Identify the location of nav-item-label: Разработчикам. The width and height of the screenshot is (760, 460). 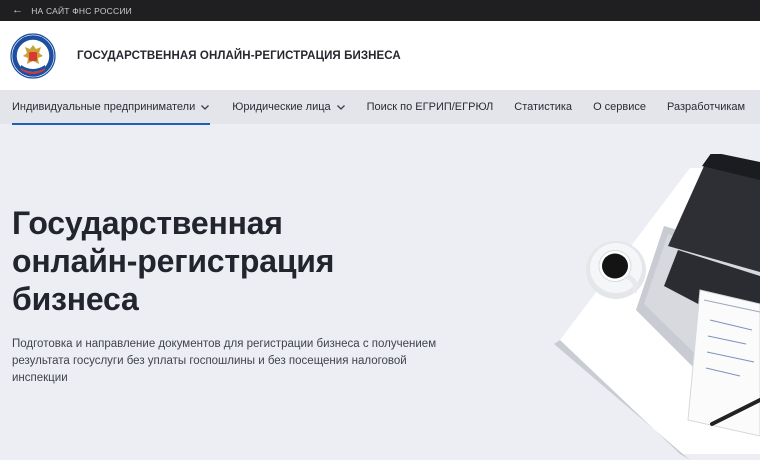
(706, 107).